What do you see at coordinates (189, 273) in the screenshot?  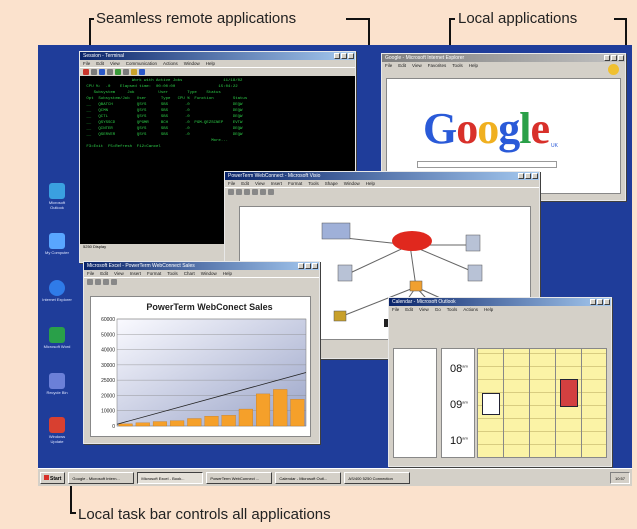 I see `menu-item: Chart` at bounding box center [189, 273].